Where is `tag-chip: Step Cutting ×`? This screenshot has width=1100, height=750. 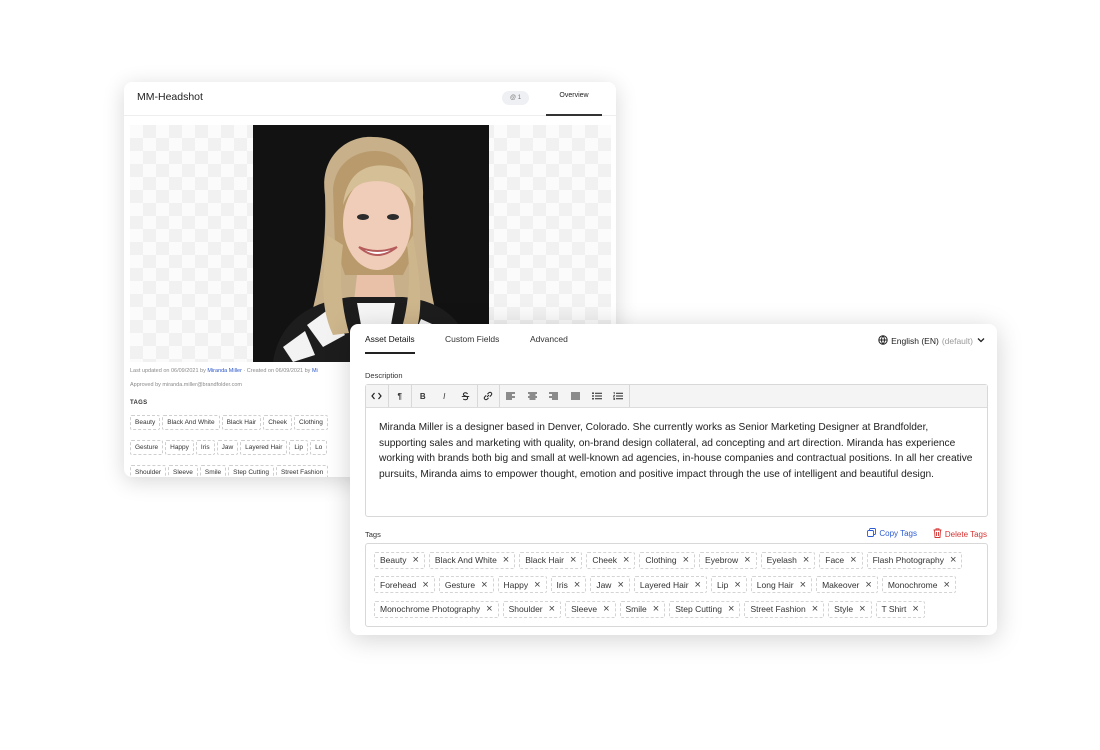
tag-chip: Step Cutting × is located at coordinates (705, 609).